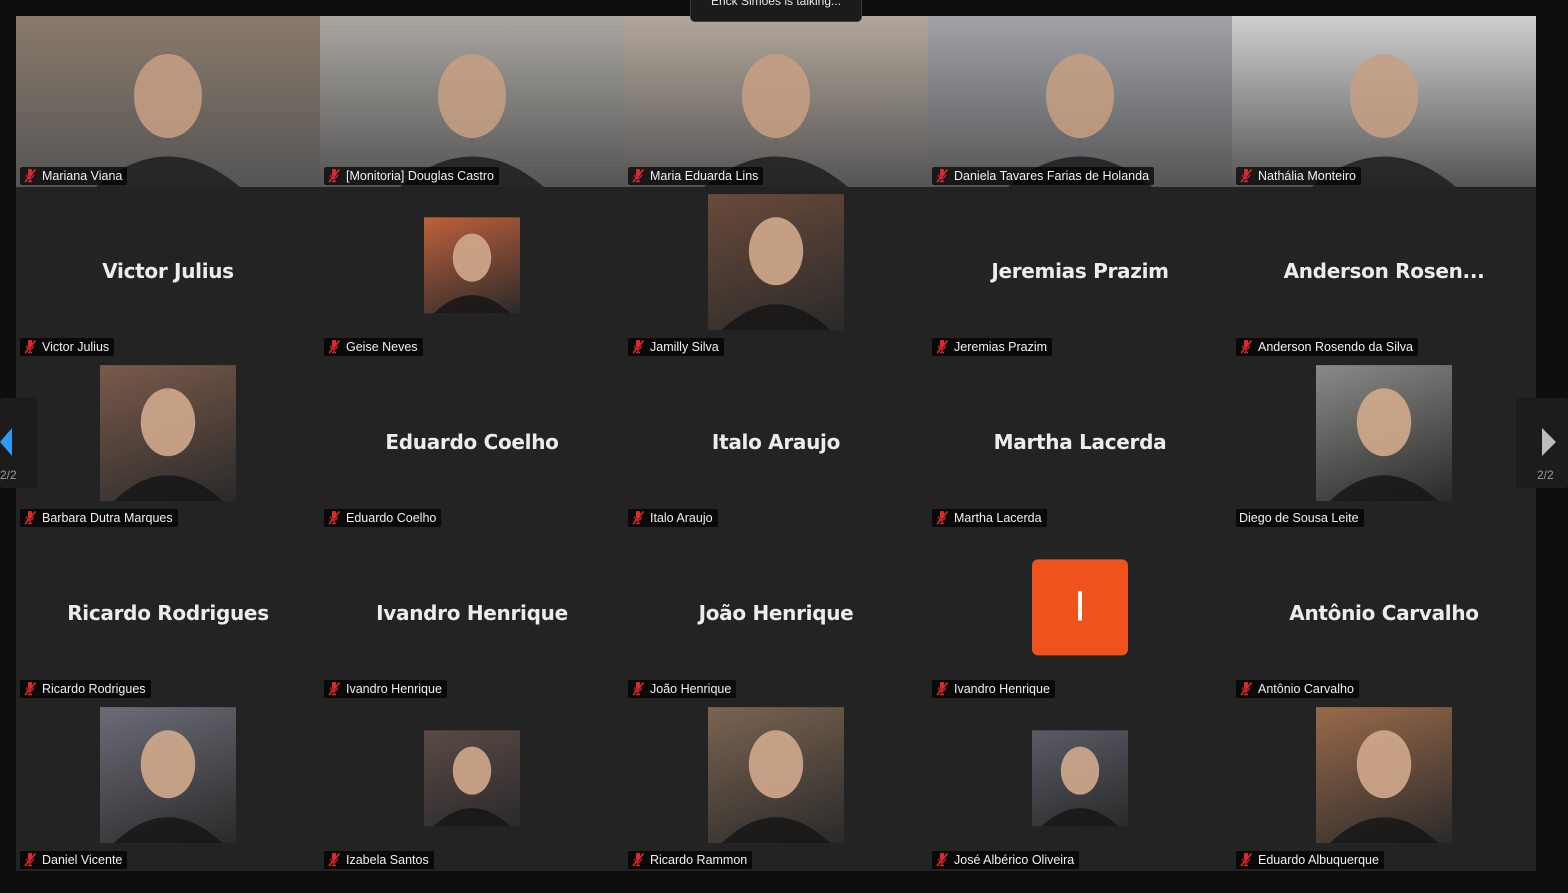 This screenshot has width=1568, height=893. I want to click on participant-name: Geise Neves, so click(382, 347).